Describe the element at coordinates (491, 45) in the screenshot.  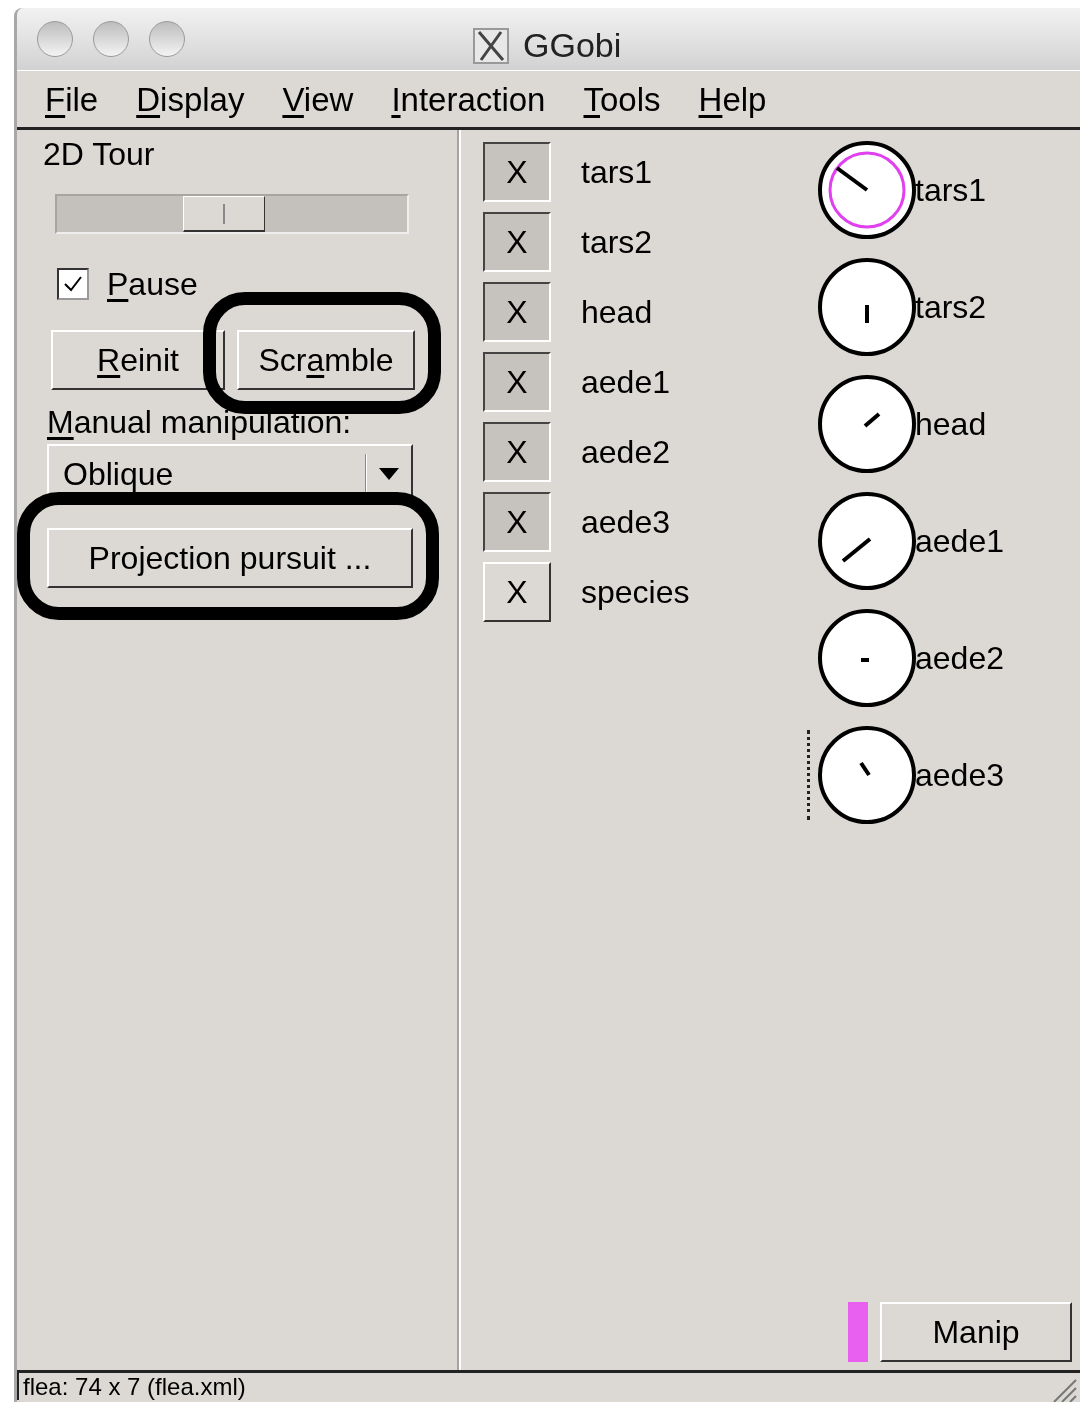
I see `x-logo-icon` at that location.